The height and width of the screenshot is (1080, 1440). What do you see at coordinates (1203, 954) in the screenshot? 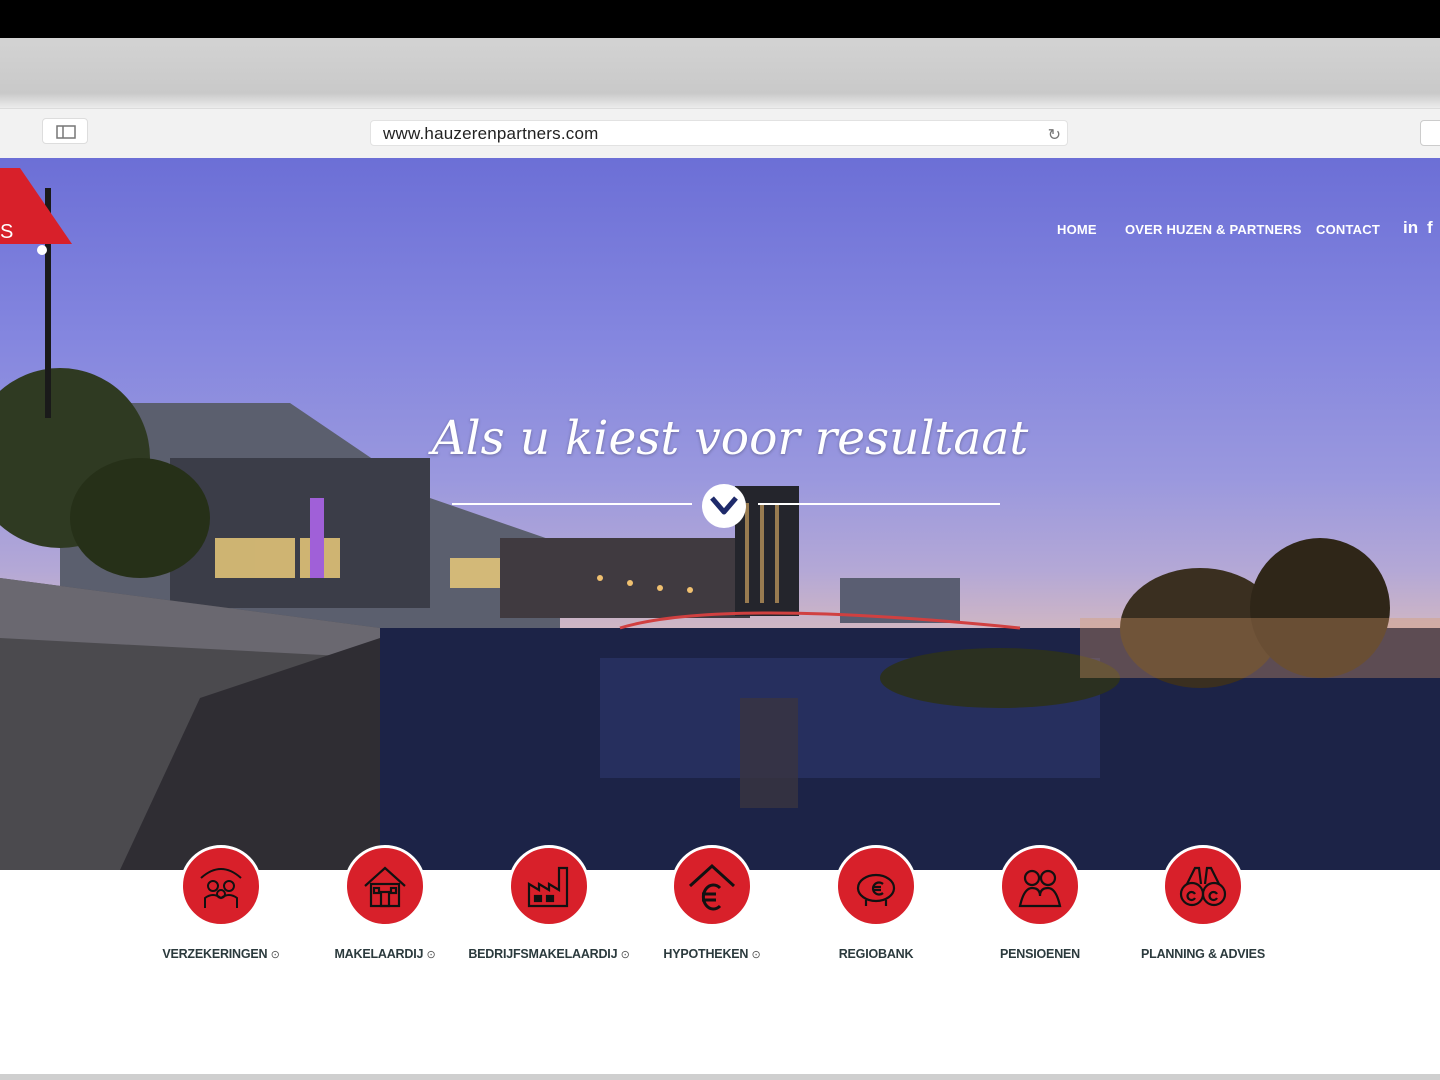
I see `service-label: PLANNING & ADVIES` at bounding box center [1203, 954].